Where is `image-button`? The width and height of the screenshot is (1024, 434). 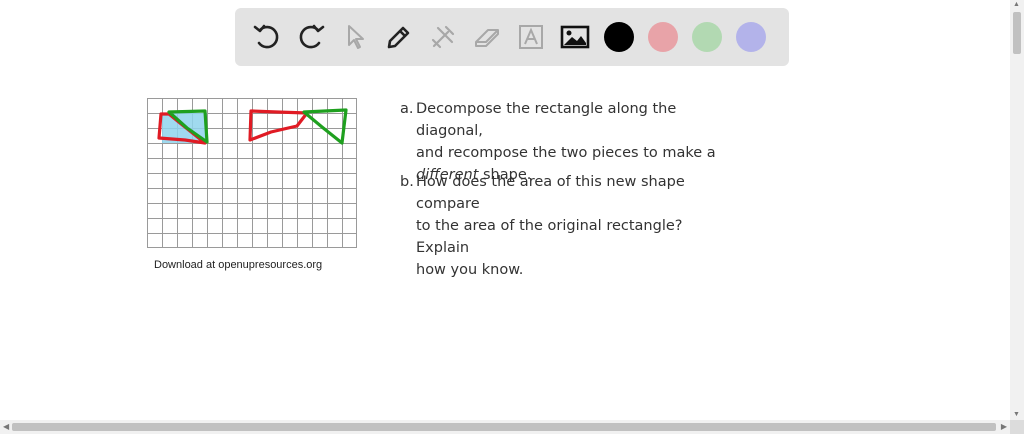
image-button is located at coordinates (575, 37).